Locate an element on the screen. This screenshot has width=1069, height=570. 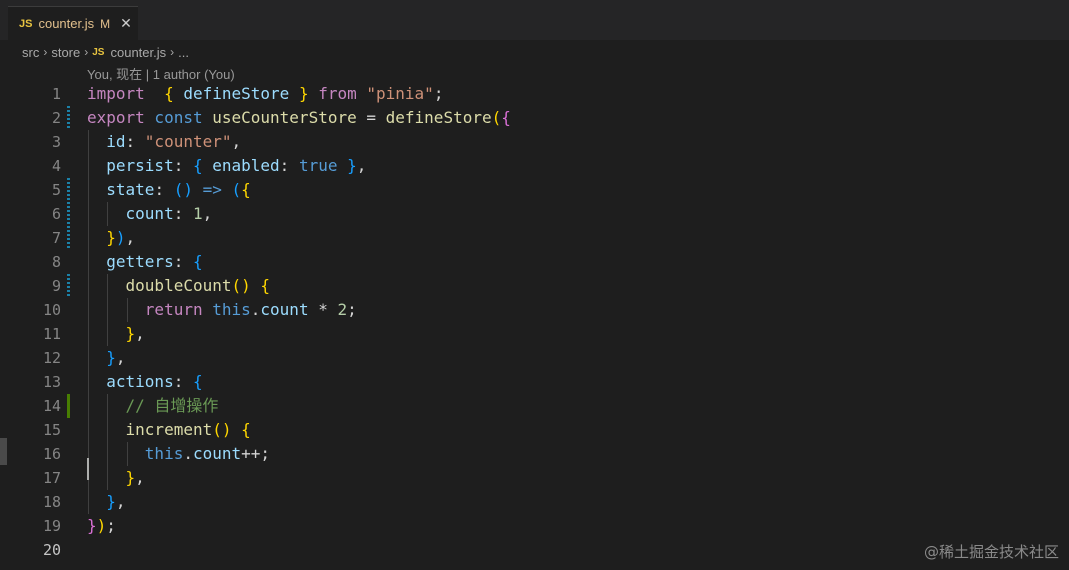
code-text: actions: { is located at coordinates (144, 382).